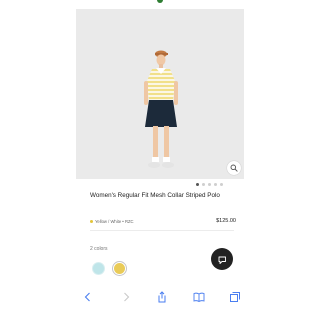 The width and height of the screenshot is (320, 320). I want to click on share-button, so click(162, 297).